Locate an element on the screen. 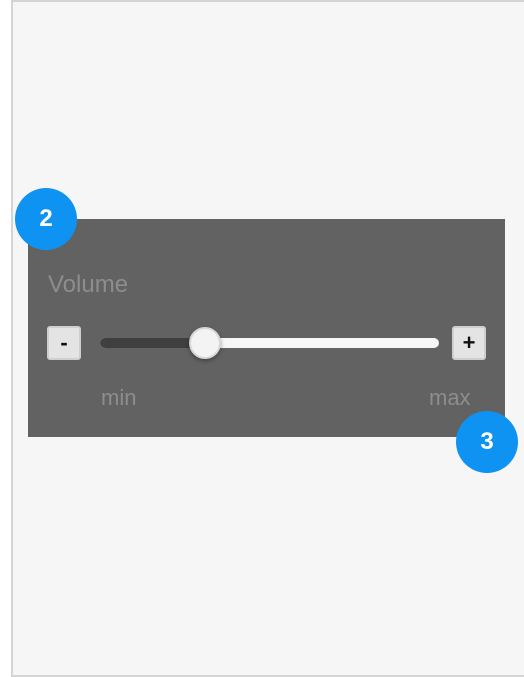 This screenshot has height=677, width=524. annotation-badge-2: 2 is located at coordinates (46, 219).